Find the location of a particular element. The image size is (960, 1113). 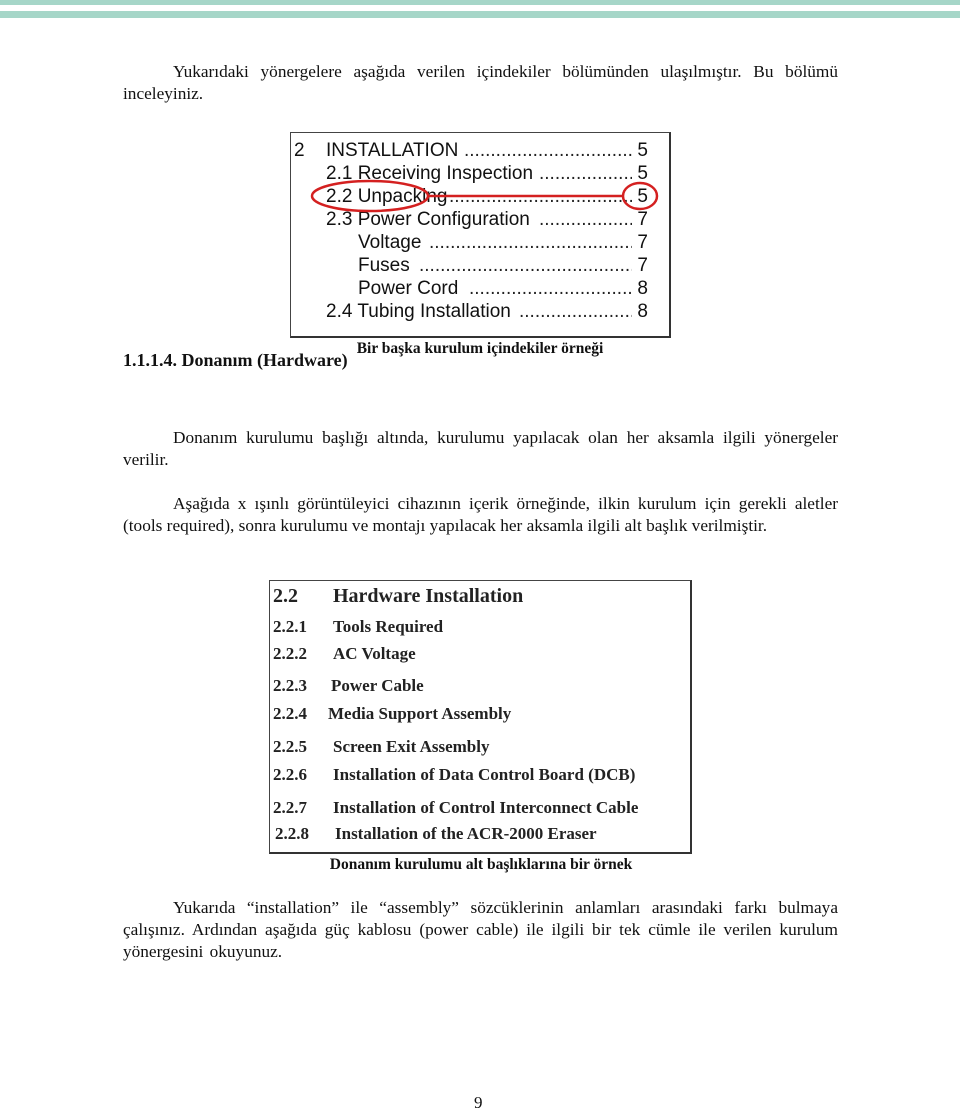

toc-entry-num: 2.2.8 is located at coordinates (292, 833).